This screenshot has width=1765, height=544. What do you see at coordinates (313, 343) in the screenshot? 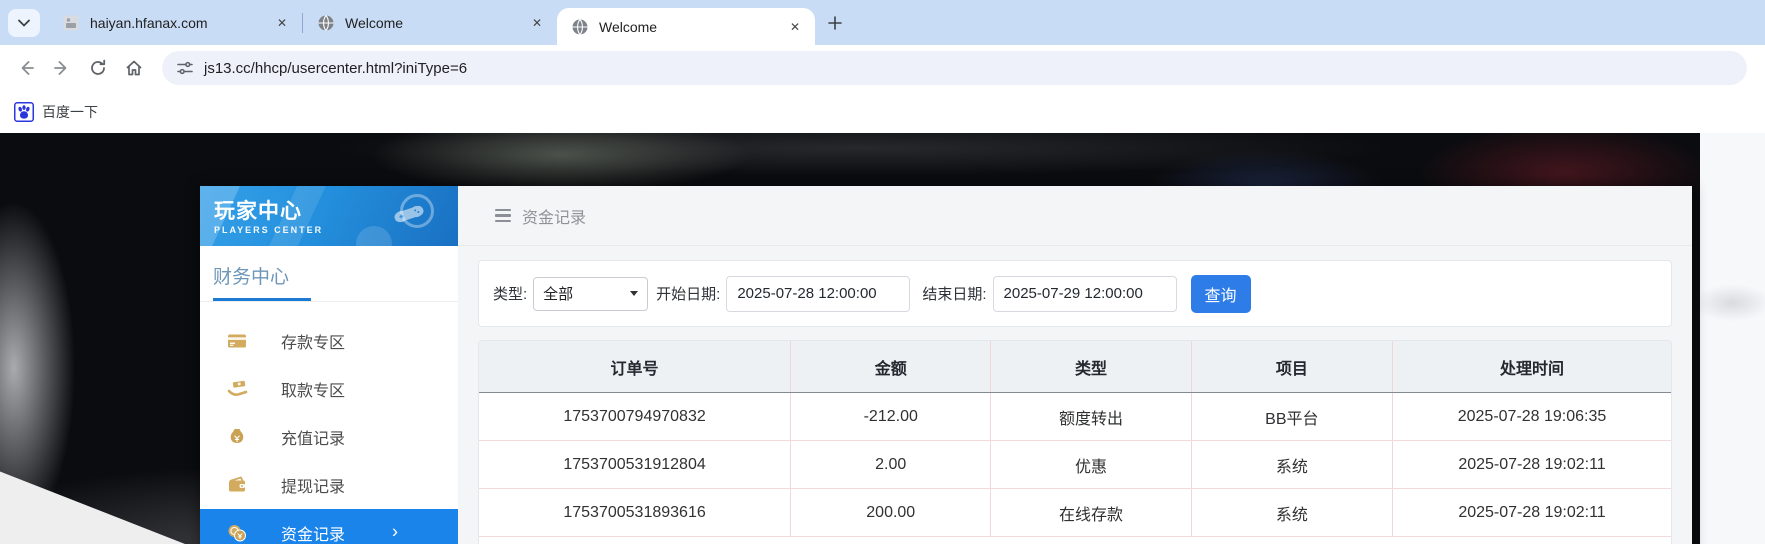
I see `sidebar-item-label: 存款专区` at bounding box center [313, 343].